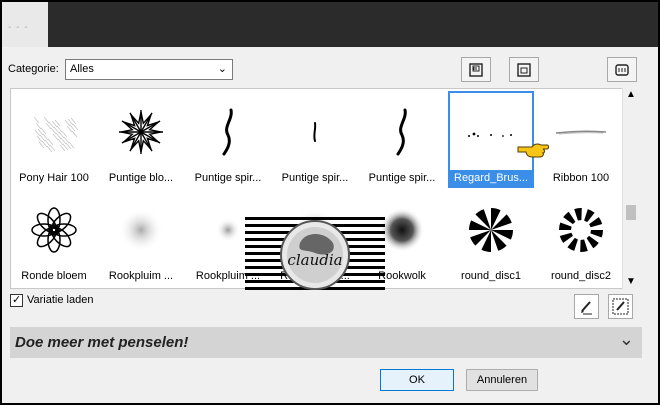 This screenshot has width=660, height=405. I want to click on brush-settings-icon, so click(620, 306).